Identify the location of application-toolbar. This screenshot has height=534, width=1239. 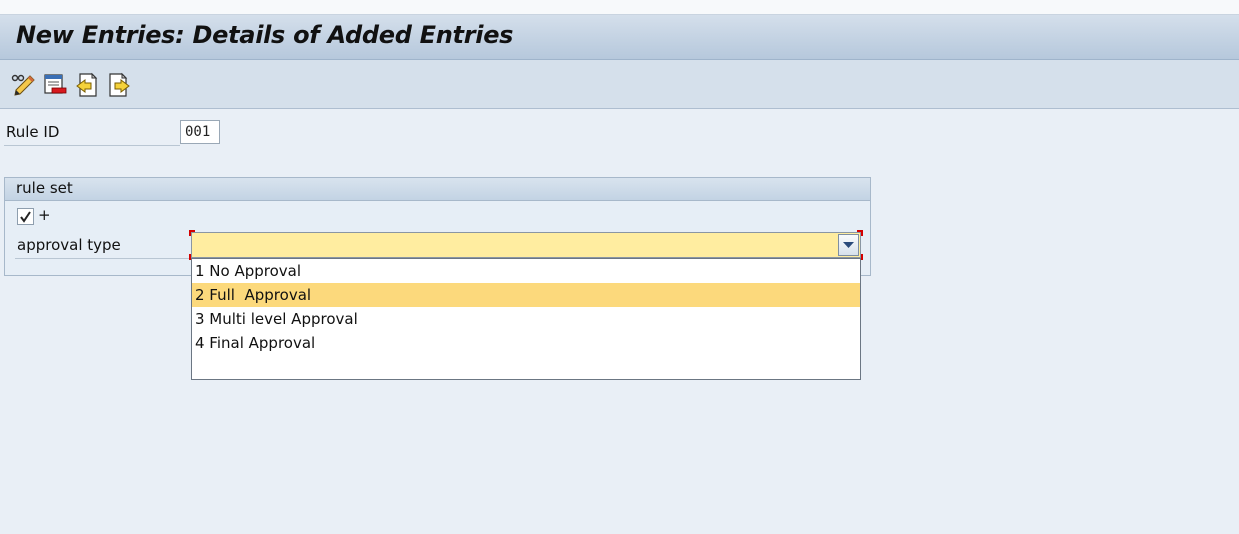
(619, 84).